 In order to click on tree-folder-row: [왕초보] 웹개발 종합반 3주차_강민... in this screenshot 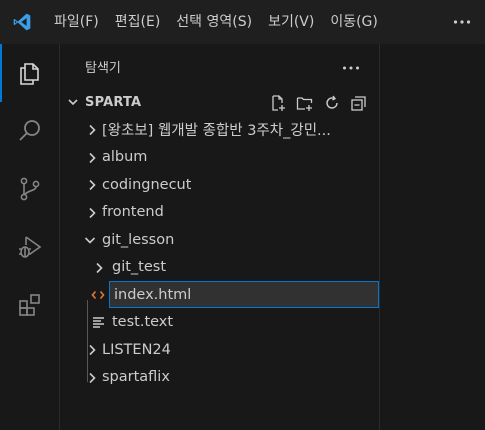, I will do `click(220, 130)`.